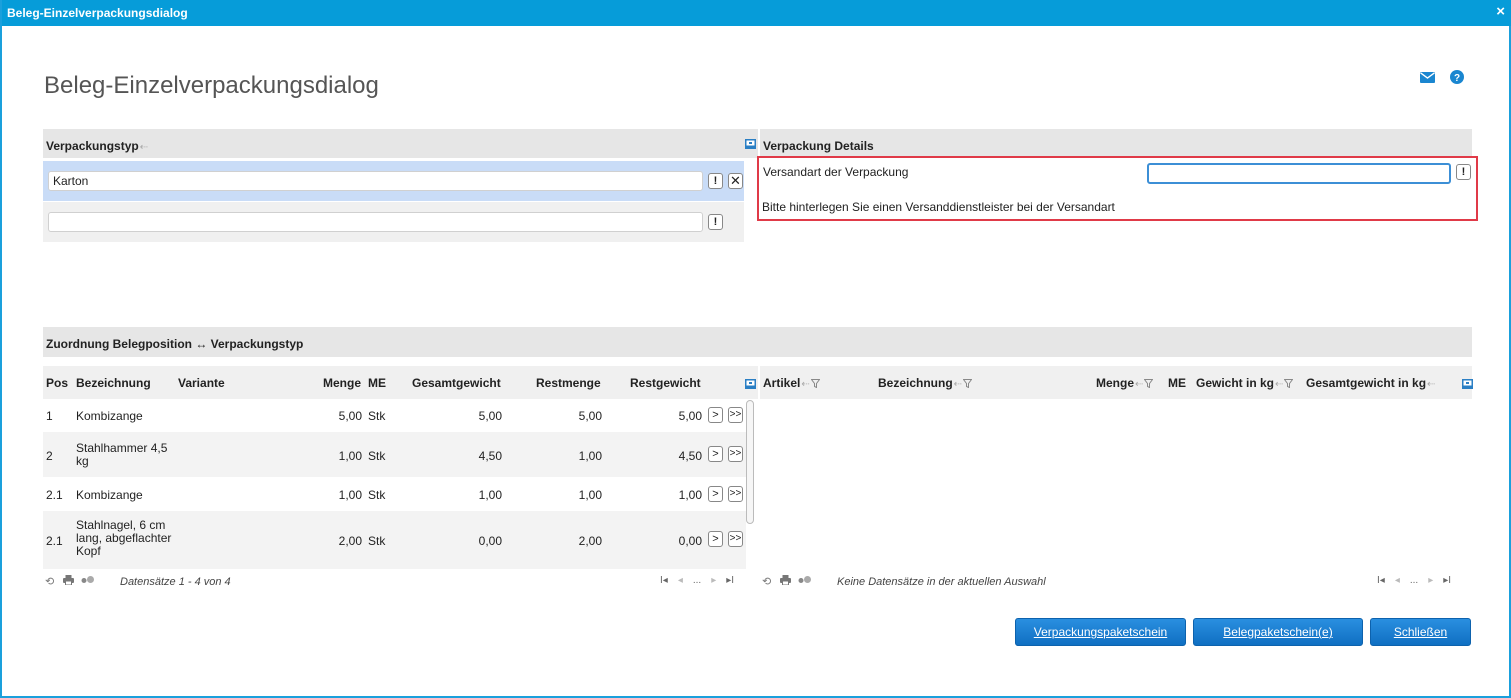 The width and height of the screenshot is (1511, 698). What do you see at coordinates (97, 13) in the screenshot?
I see `window-title: Beleg-Einzelverpackungsdialog` at bounding box center [97, 13].